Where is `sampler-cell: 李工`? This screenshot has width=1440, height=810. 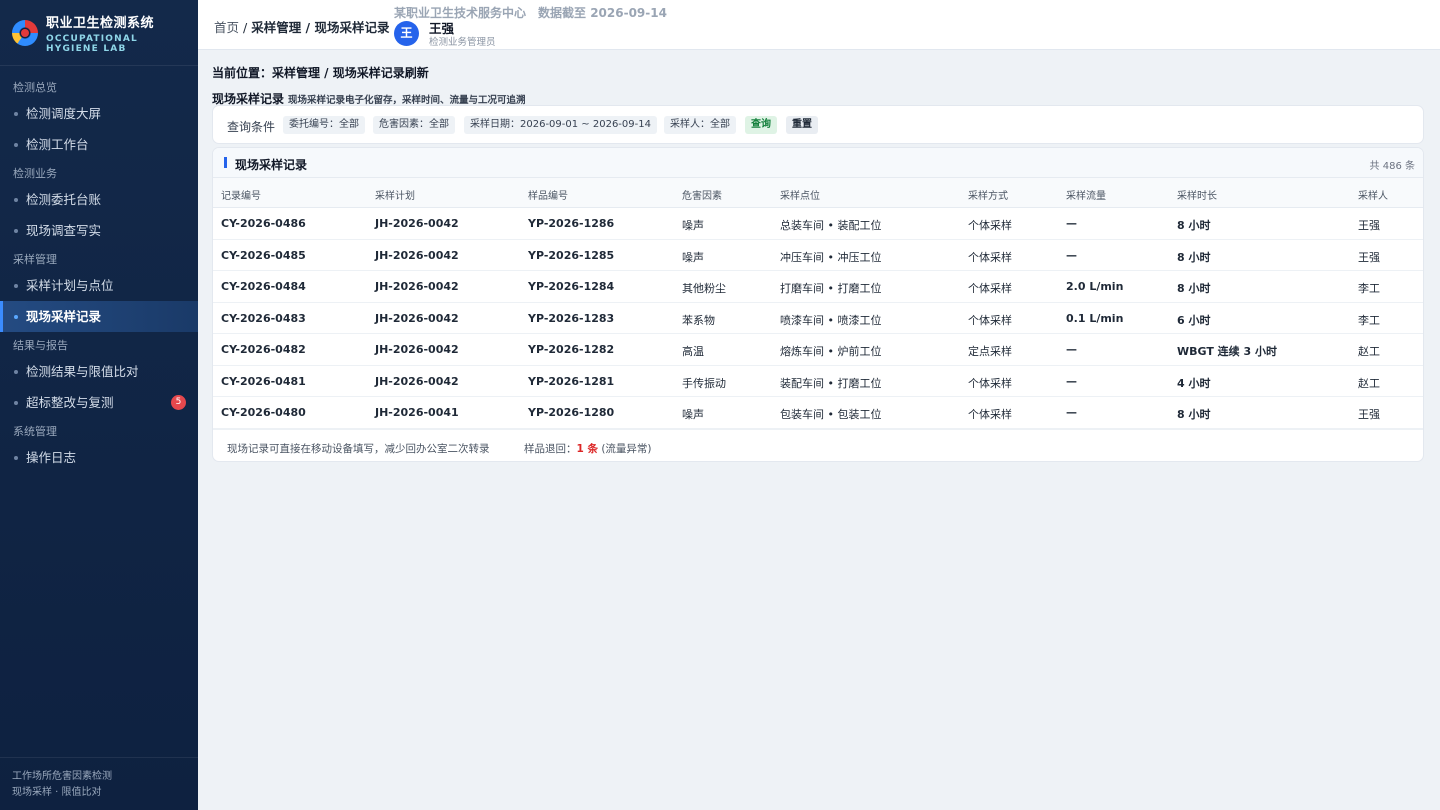 sampler-cell: 李工 is located at coordinates (1369, 288).